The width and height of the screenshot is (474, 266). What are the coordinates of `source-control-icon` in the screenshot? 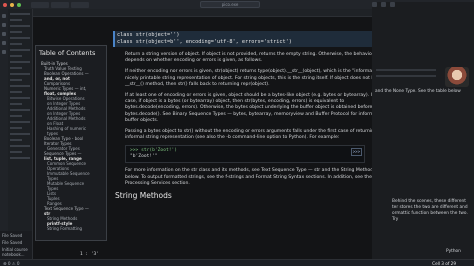 It's located at (4, 34).